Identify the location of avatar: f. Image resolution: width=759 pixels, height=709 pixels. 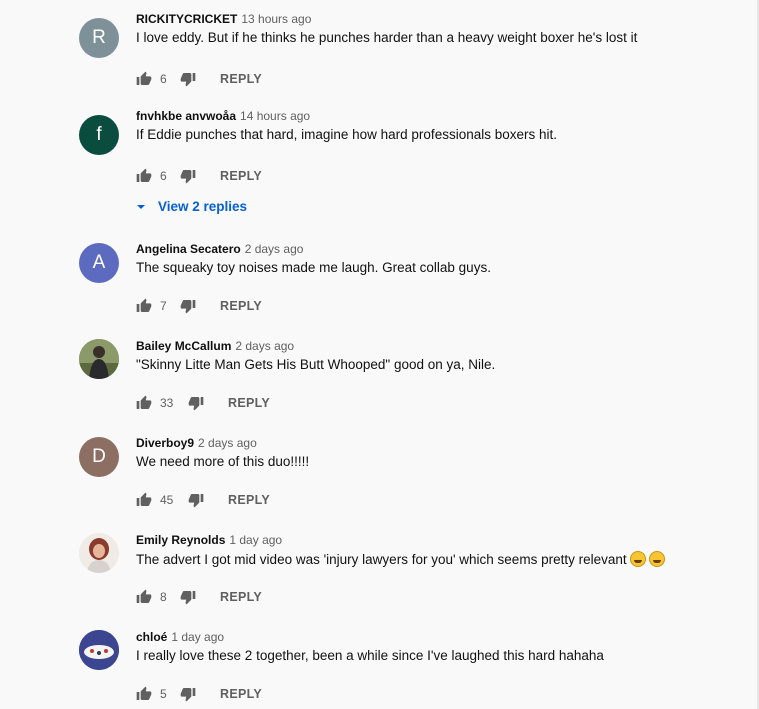
(99, 135).